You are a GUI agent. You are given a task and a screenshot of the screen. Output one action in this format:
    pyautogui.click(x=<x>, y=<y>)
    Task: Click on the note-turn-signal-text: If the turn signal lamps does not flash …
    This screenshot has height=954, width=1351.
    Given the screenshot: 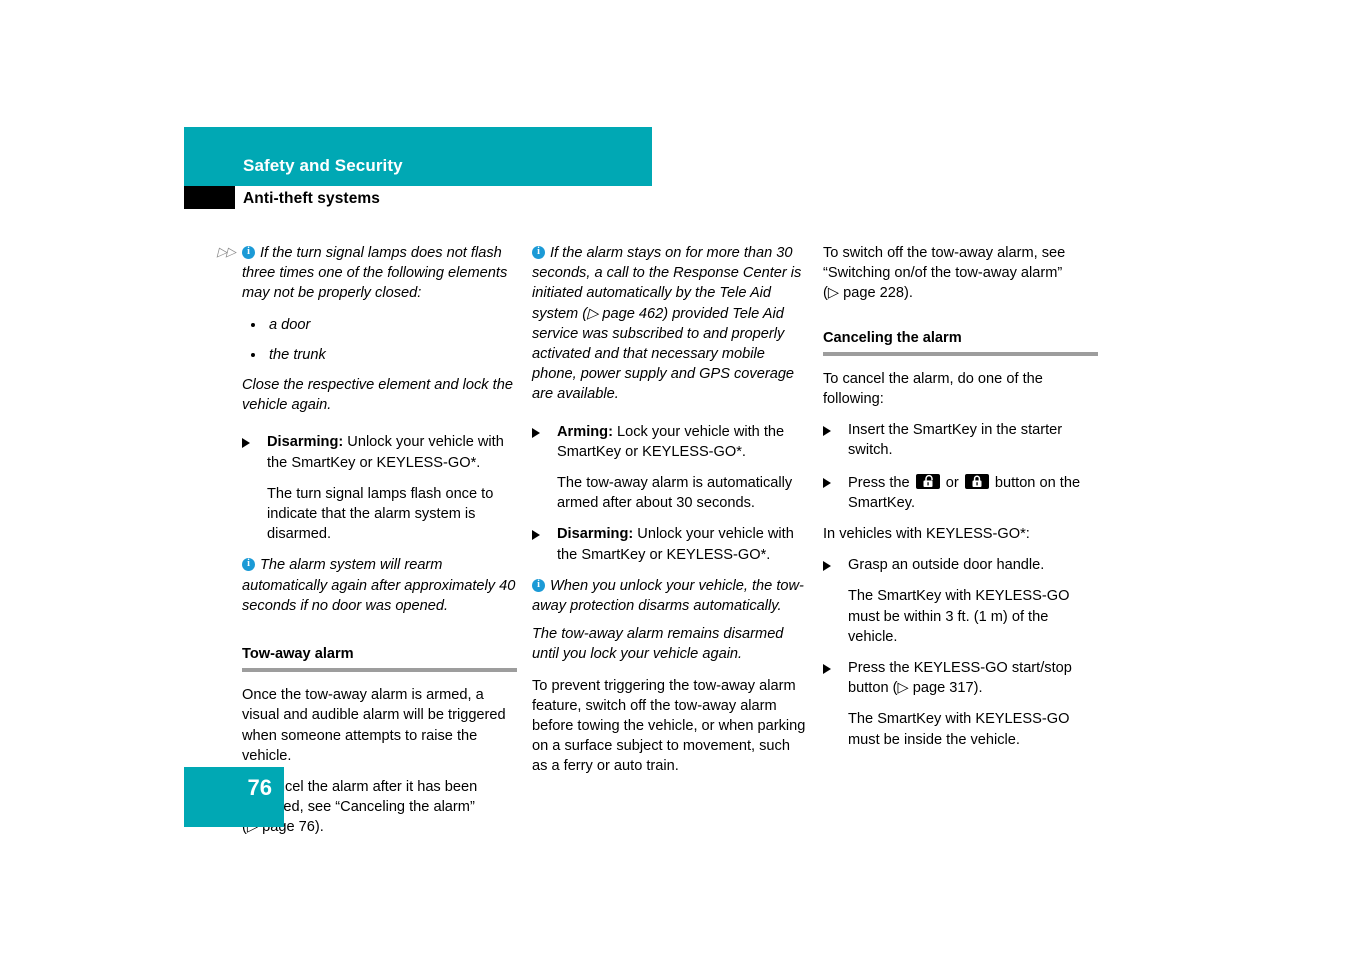 What is the action you would take?
    pyautogui.click(x=375, y=273)
    